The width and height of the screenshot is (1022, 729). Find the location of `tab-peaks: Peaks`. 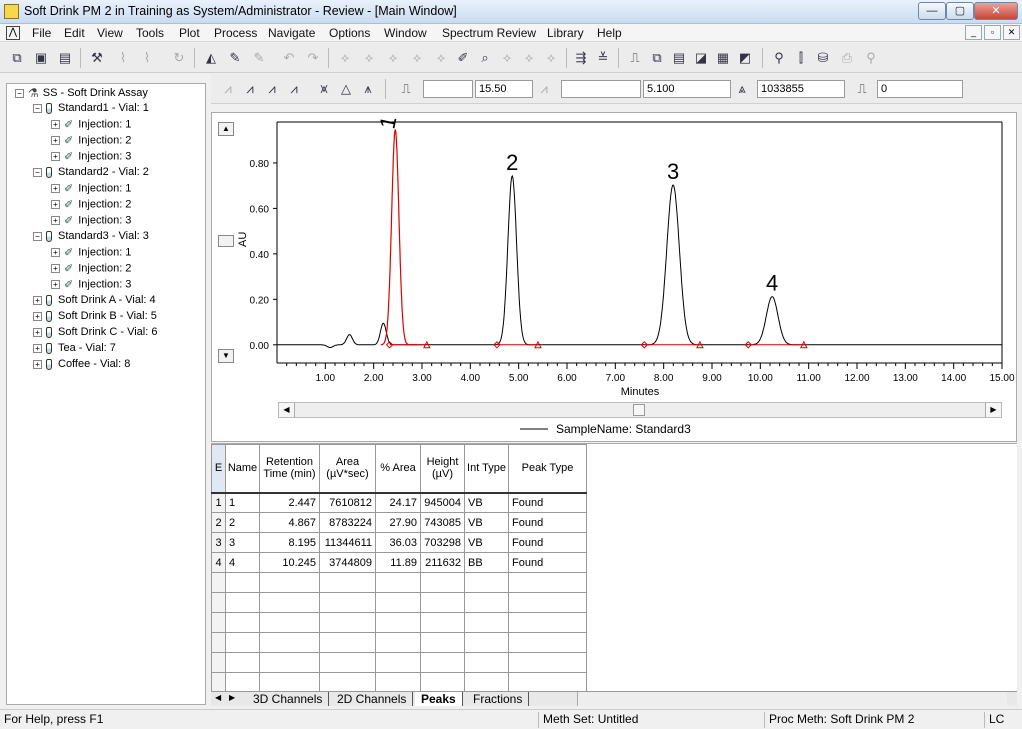

tab-peaks: Peaks is located at coordinates (439, 699).